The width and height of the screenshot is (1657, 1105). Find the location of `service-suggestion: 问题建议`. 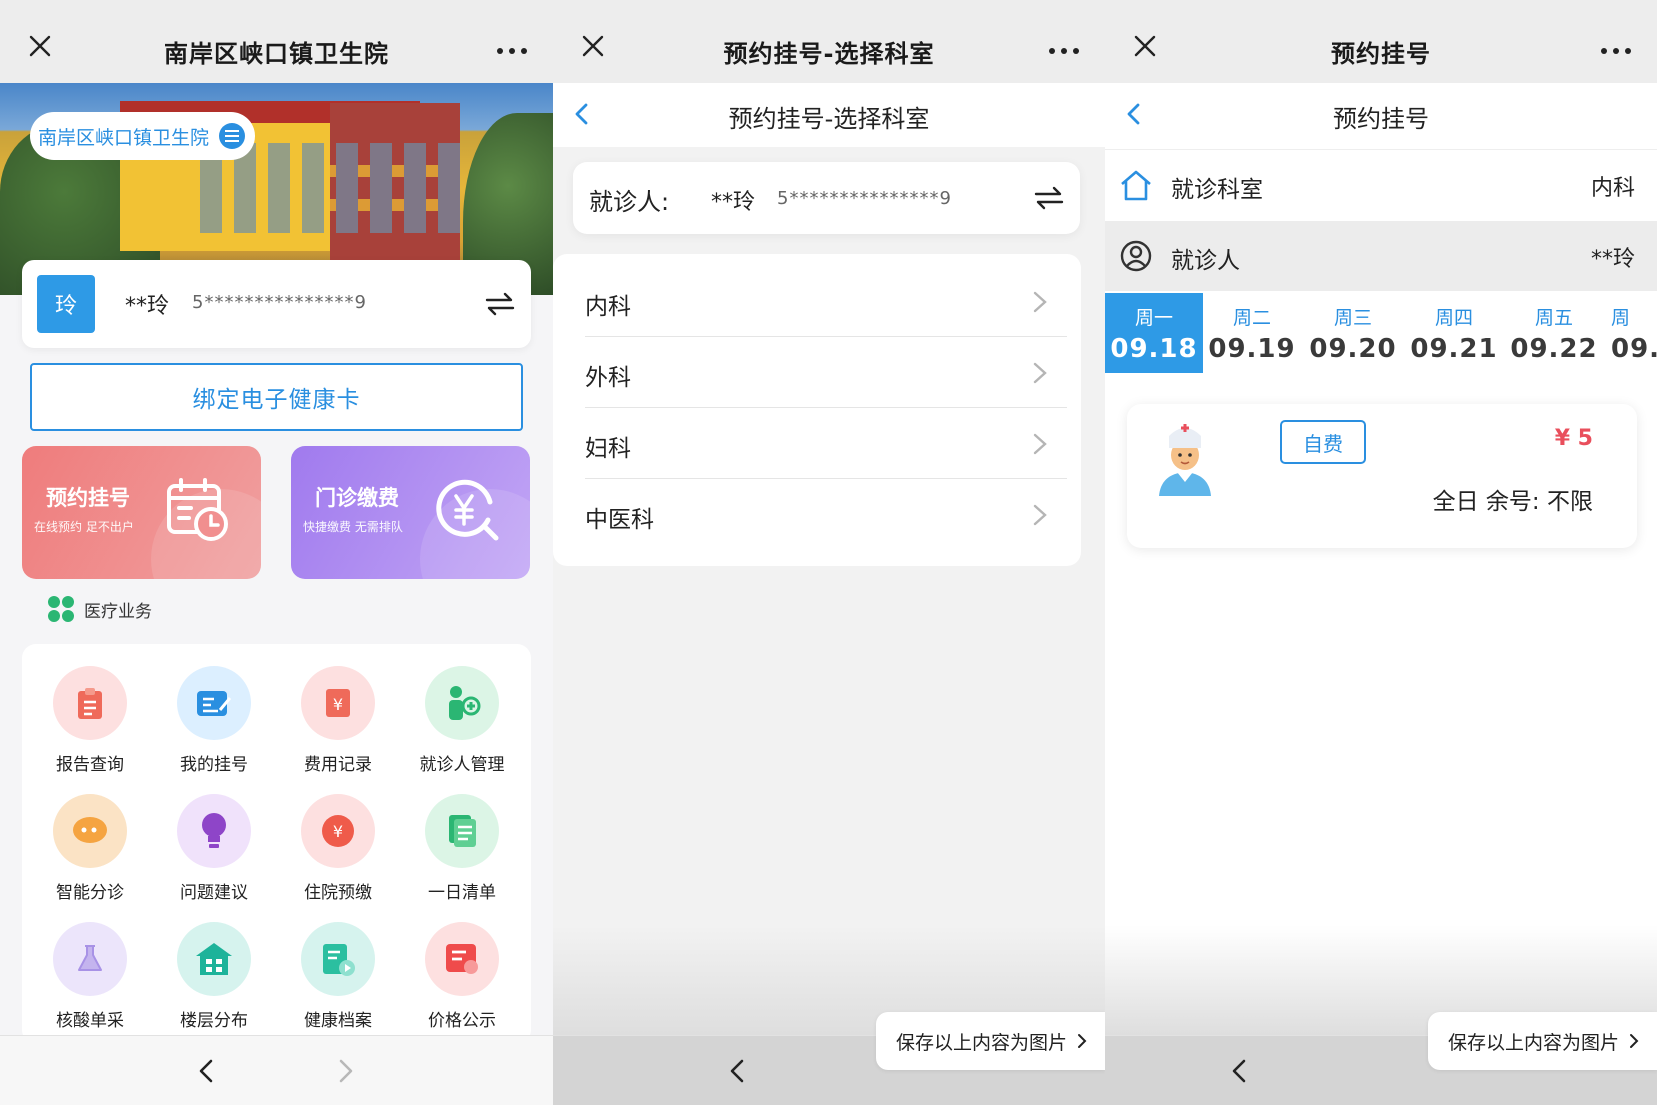

service-suggestion: 问题建议 is located at coordinates (214, 848).